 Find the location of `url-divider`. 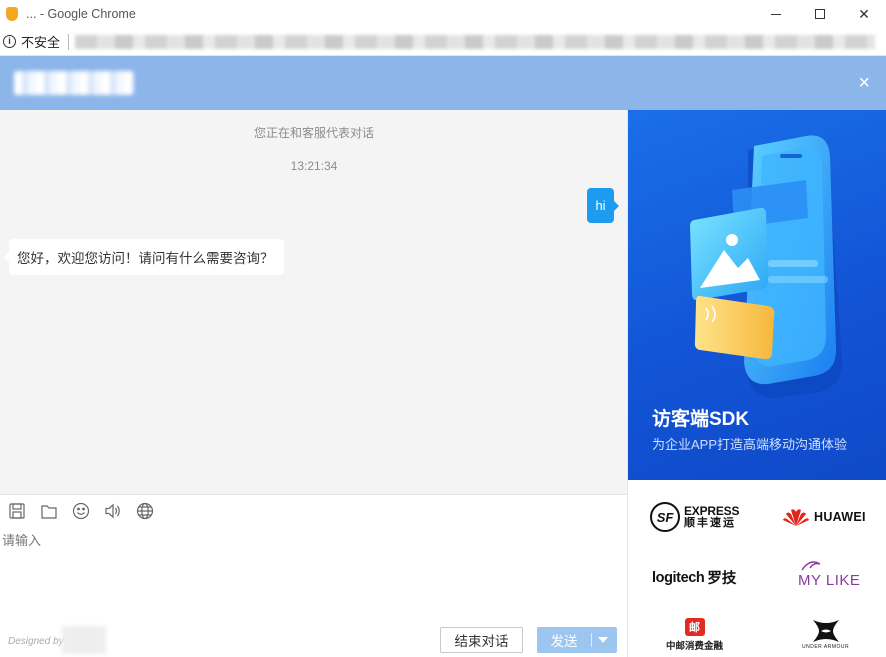

url-divider is located at coordinates (69, 41).